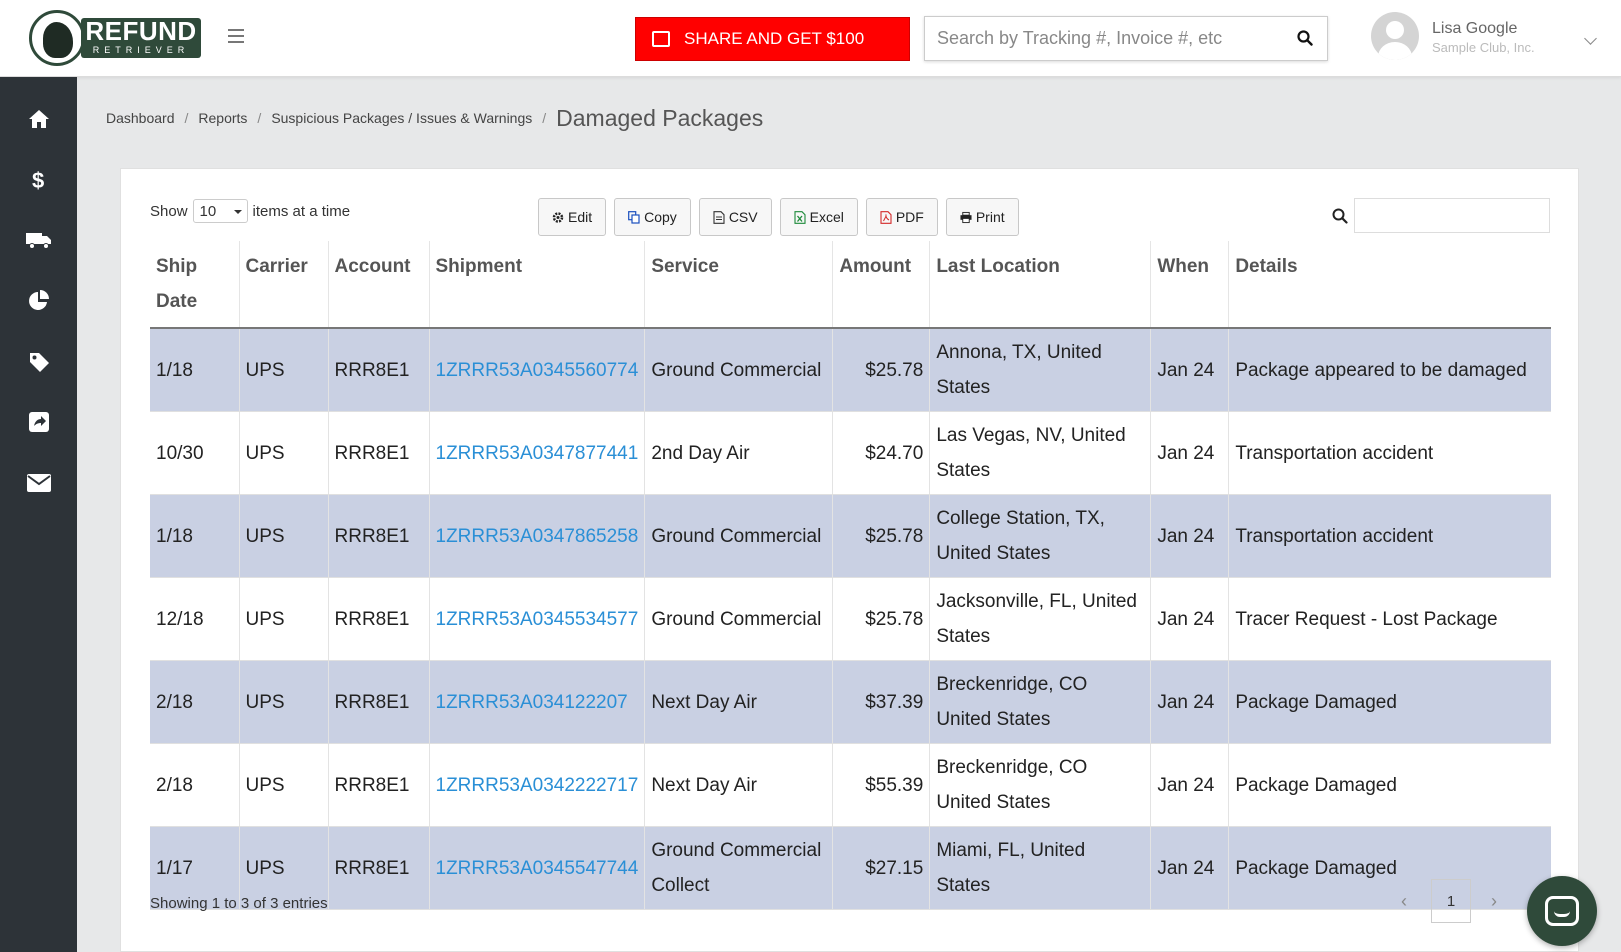  What do you see at coordinates (220, 211) in the screenshot?
I see `page-size-select: 10` at bounding box center [220, 211].